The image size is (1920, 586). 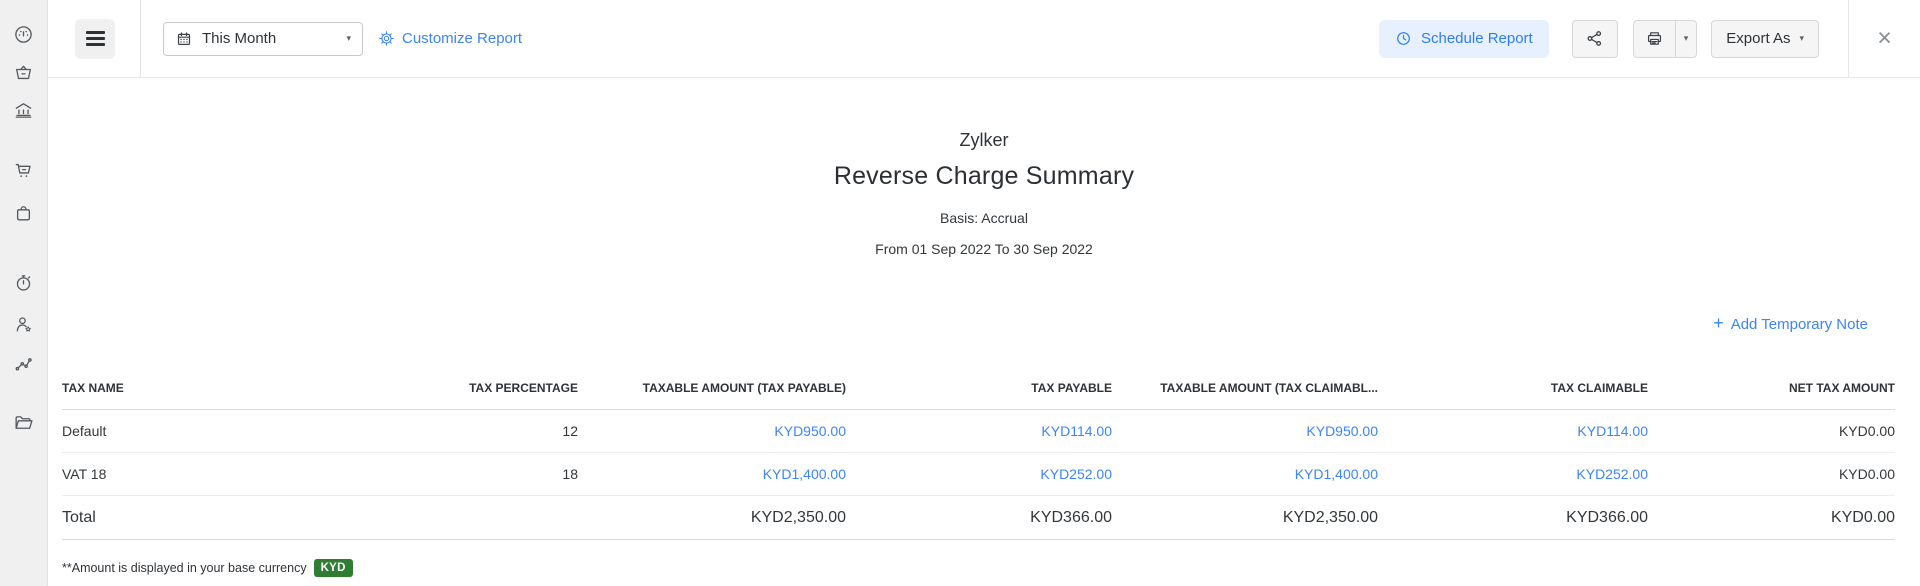 I want to click on export-as-label: Export As, so click(x=1758, y=38).